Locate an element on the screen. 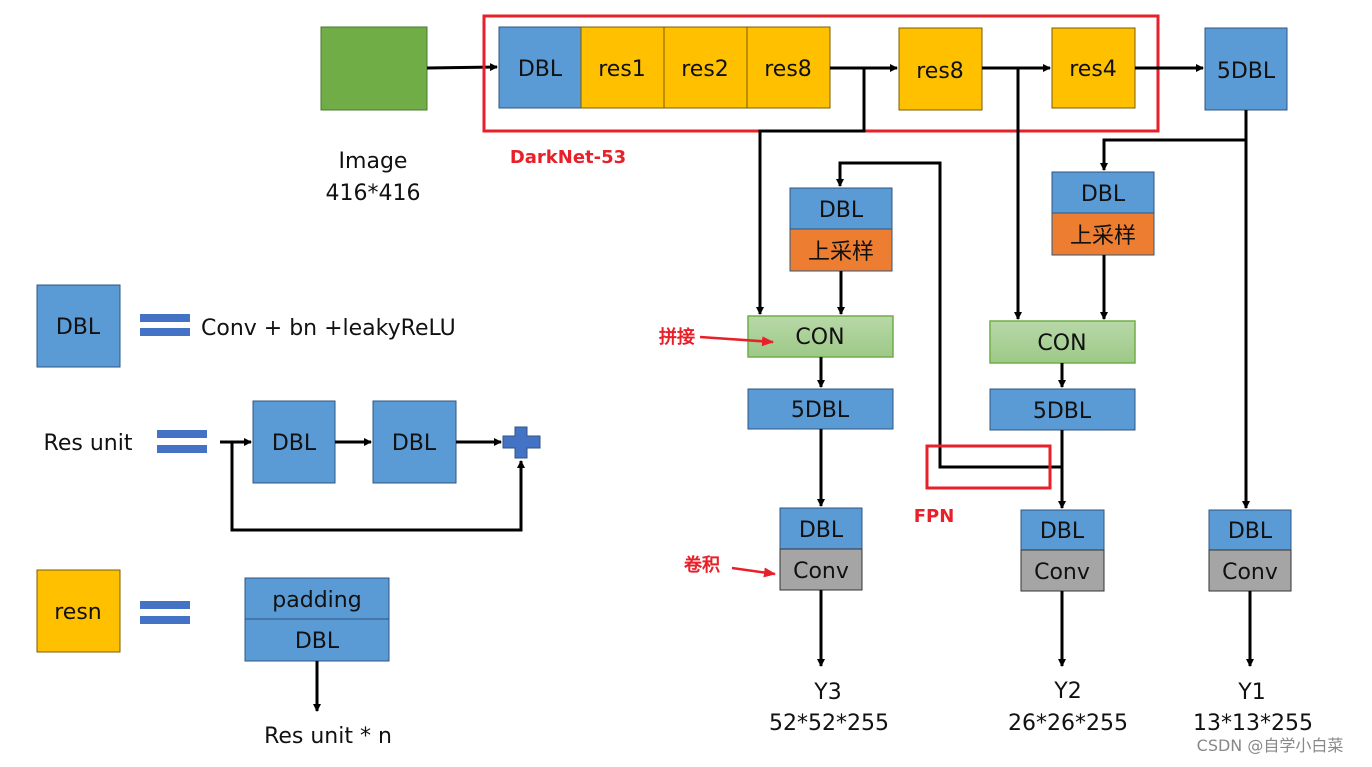 The width and height of the screenshot is (1372, 767). head-y1: DBL Conv is located at coordinates (1250, 550).